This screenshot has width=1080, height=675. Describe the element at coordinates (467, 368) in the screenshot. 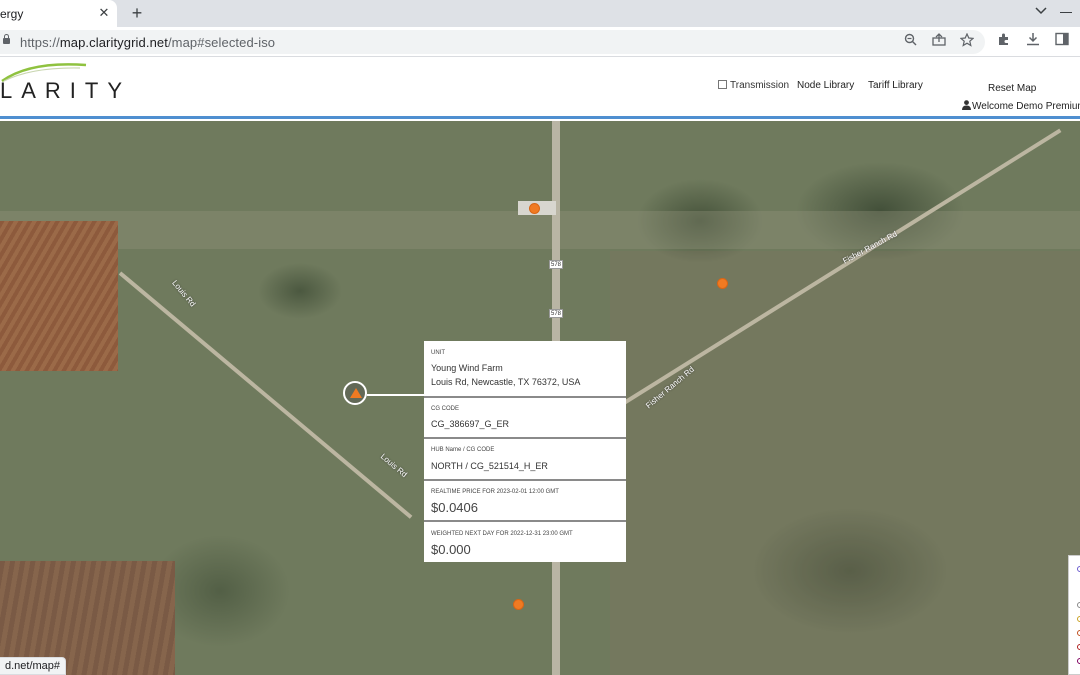

I see `unit-name: Young Wind Farm` at that location.